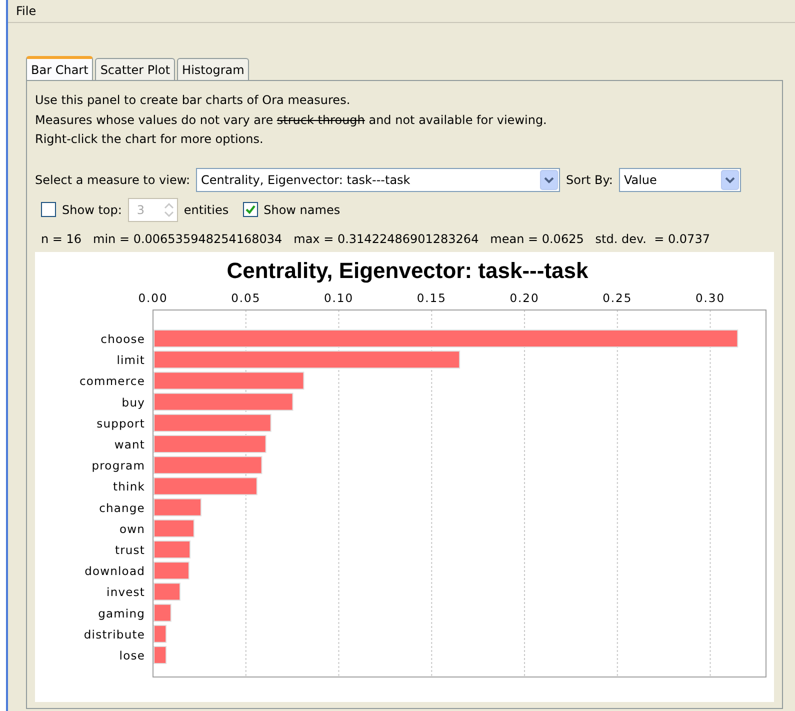  What do you see at coordinates (60, 68) in the screenshot?
I see `tab: Bar Chart` at bounding box center [60, 68].